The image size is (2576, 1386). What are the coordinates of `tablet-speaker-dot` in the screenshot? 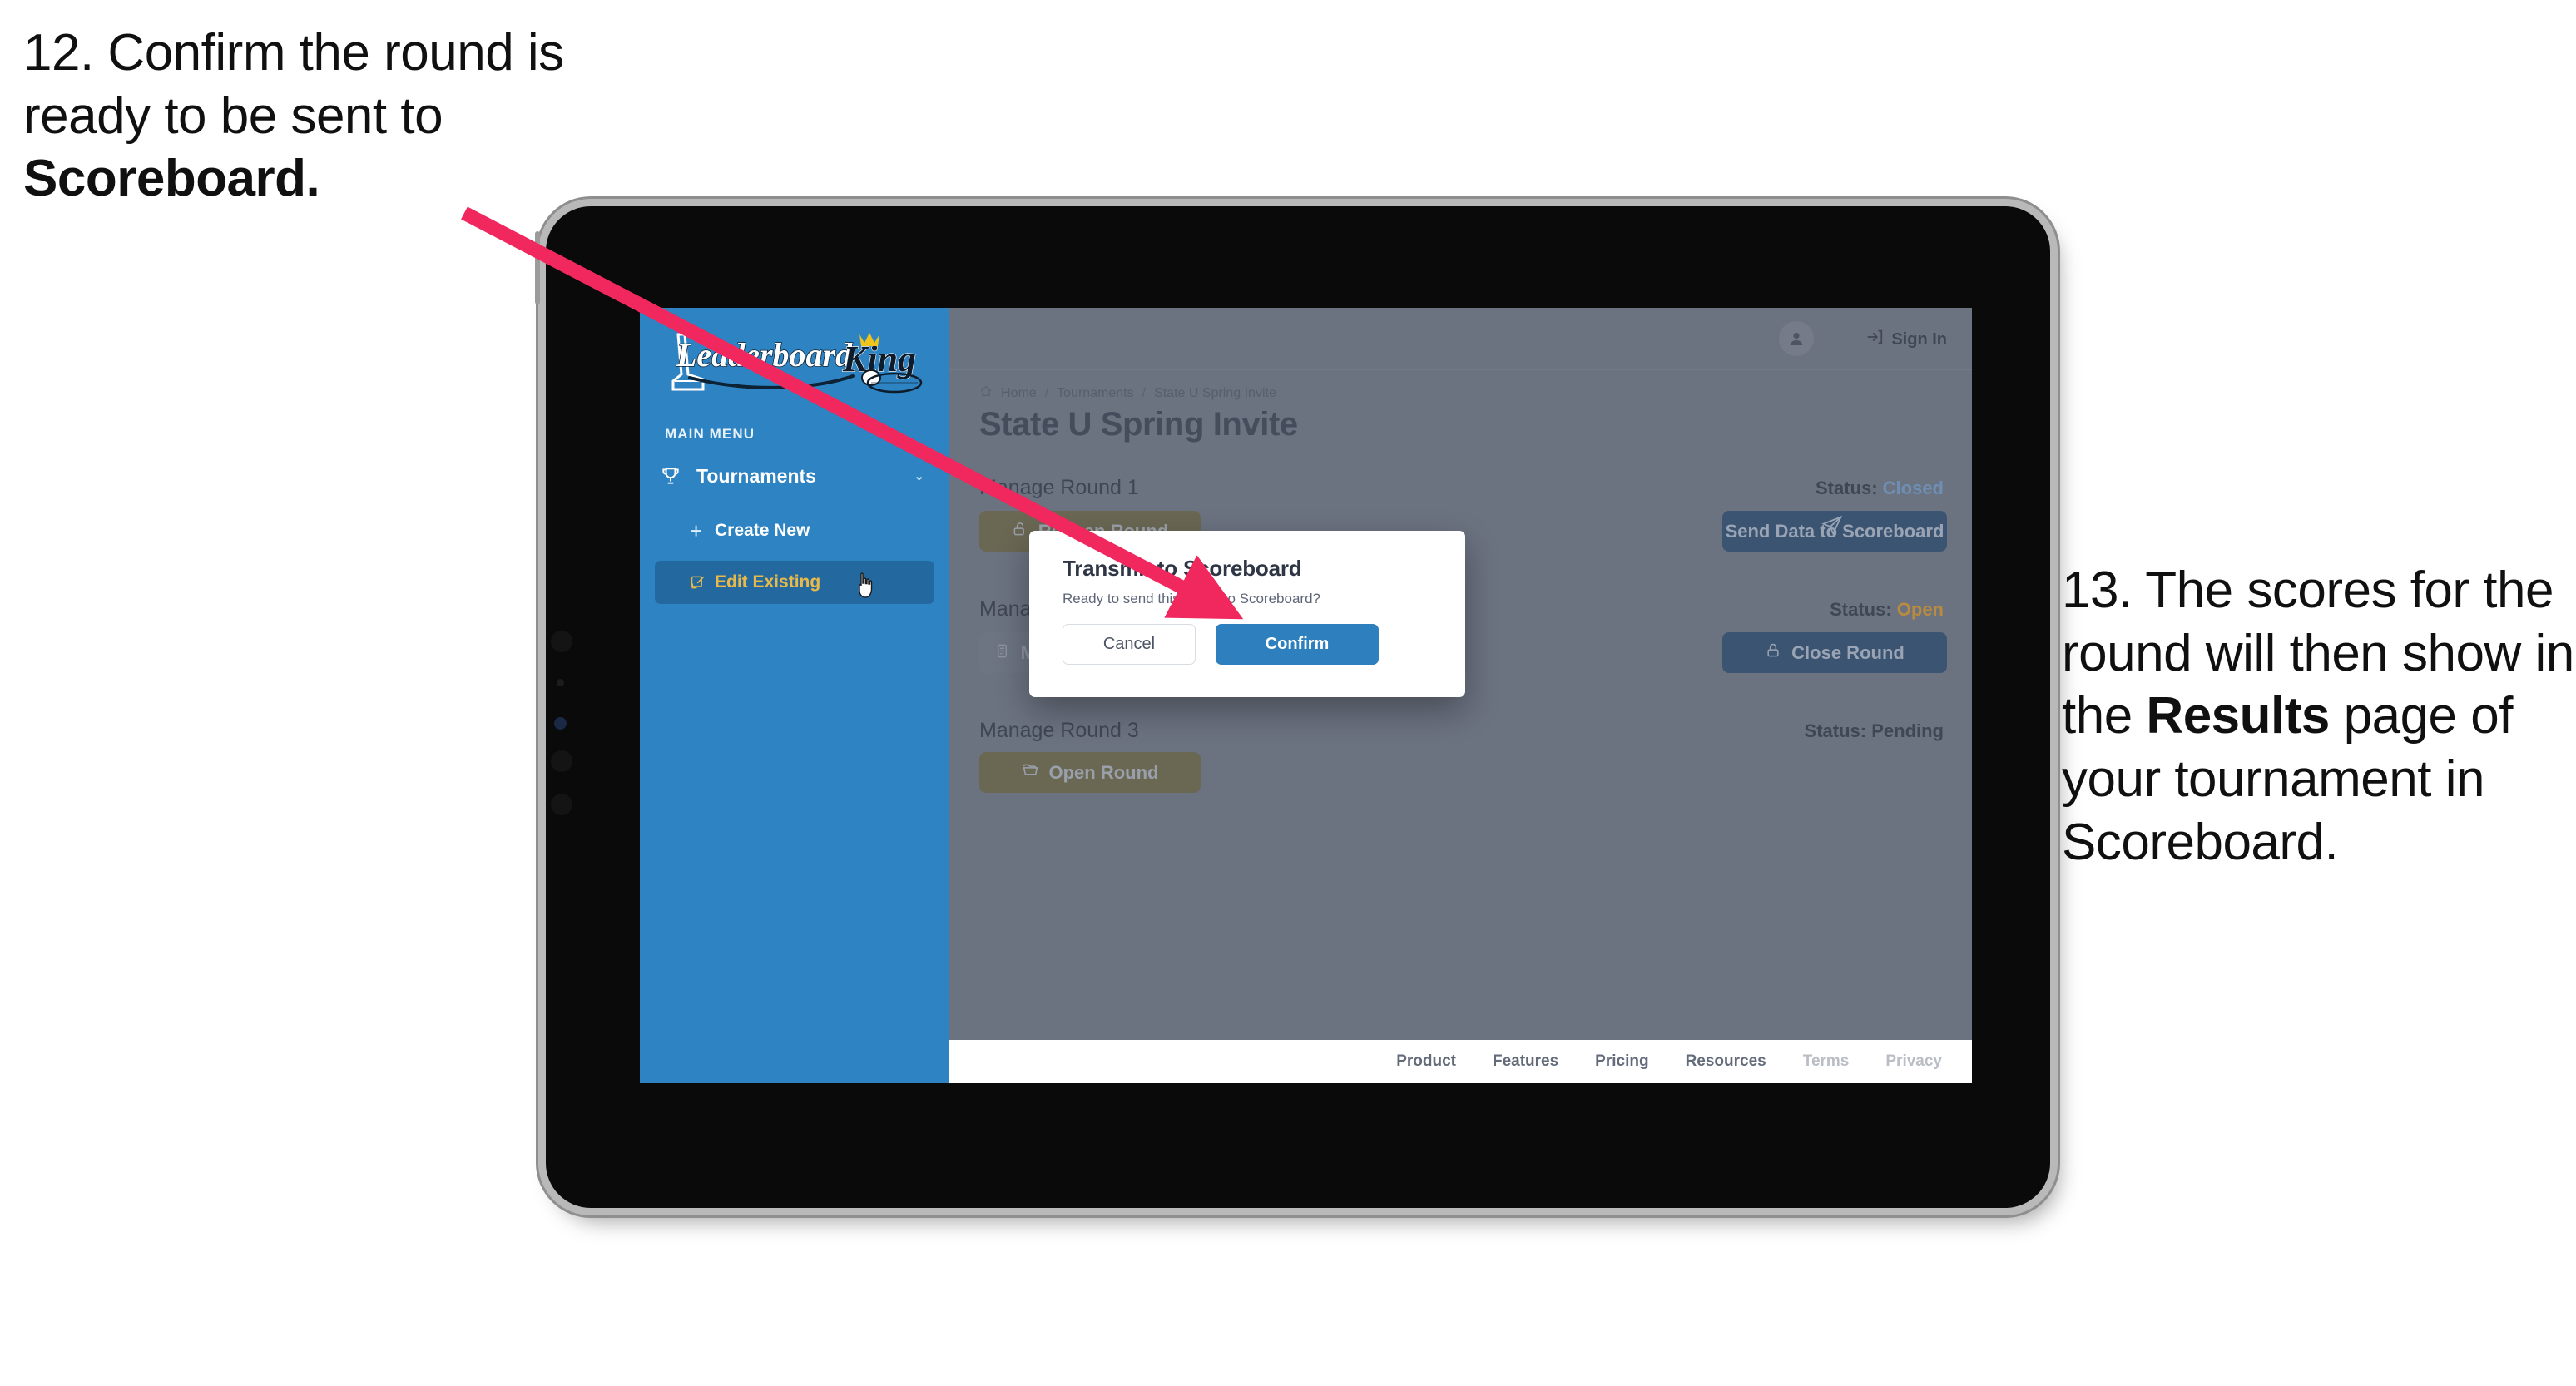 It's located at (561, 761).